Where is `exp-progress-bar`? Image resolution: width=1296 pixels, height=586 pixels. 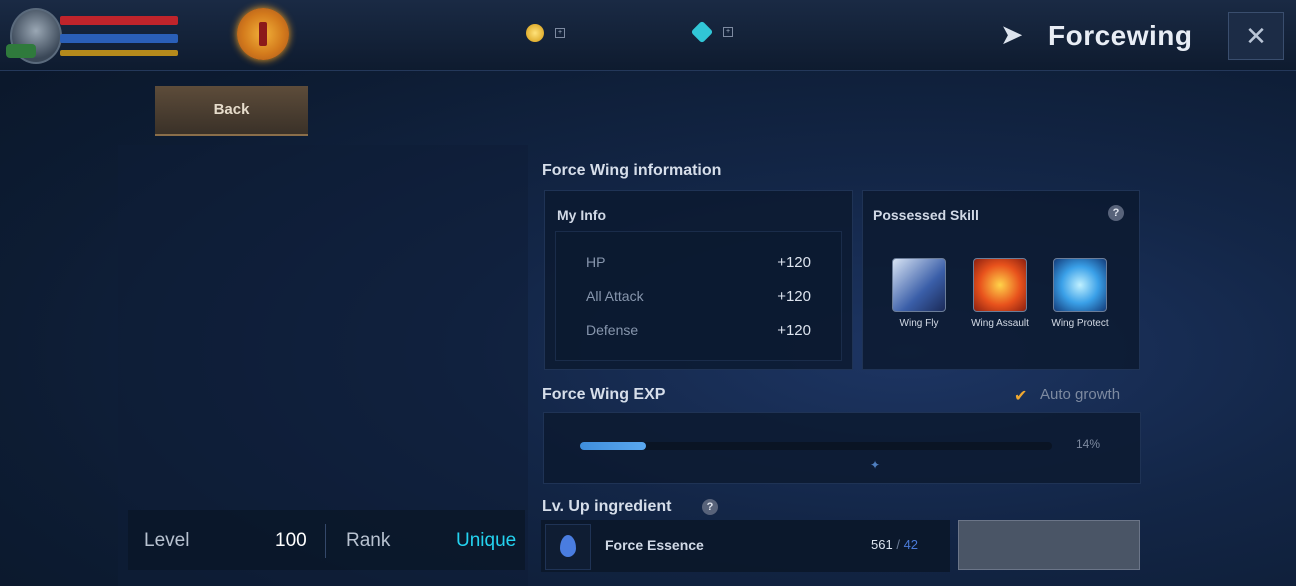 exp-progress-bar is located at coordinates (816, 446).